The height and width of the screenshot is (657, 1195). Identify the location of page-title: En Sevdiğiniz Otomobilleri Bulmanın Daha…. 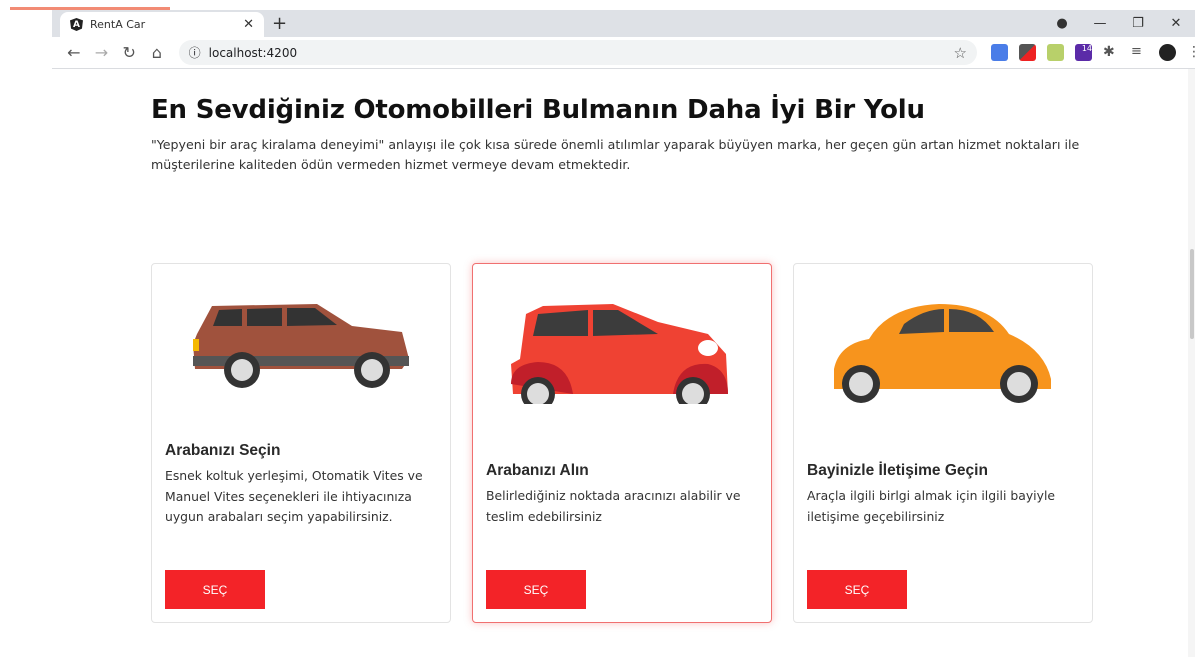
(538, 110).